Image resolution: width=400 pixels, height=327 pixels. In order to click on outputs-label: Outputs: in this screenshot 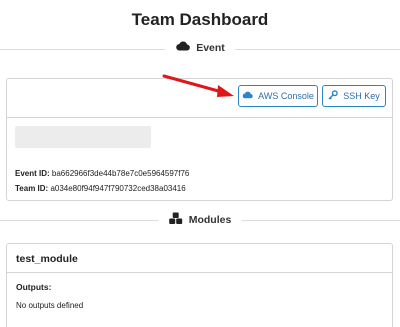, I will do `click(34, 287)`.